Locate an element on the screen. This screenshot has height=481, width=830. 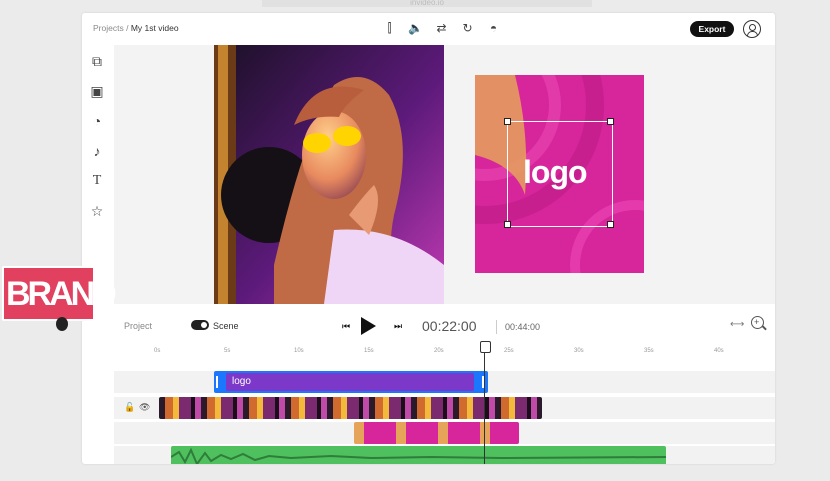
video-preview-photo is located at coordinates (329, 174).